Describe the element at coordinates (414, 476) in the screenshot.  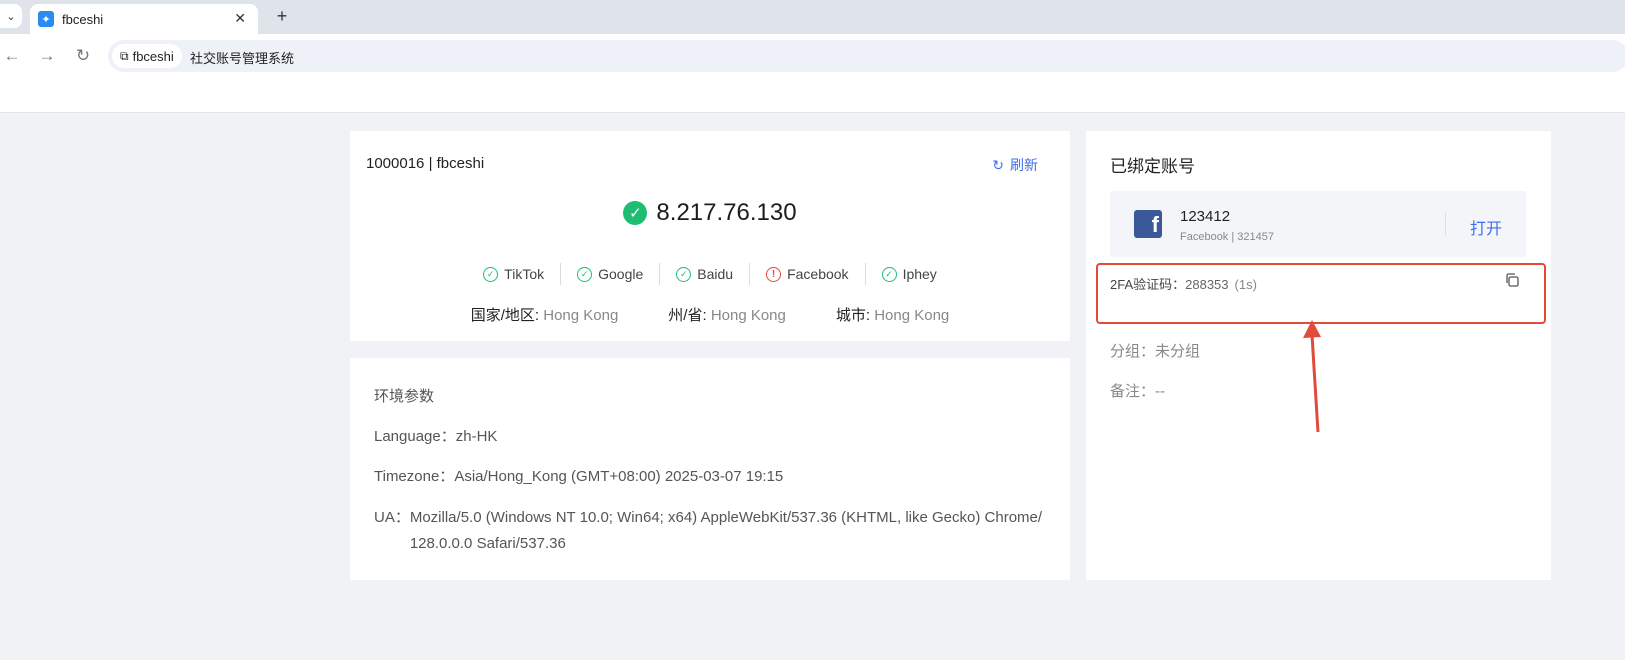
I see `timezone-label: Timezone：` at that location.